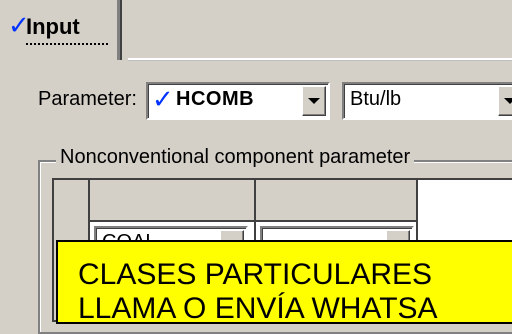  Describe the element at coordinates (67, 43) in the screenshot. I see `tab-focus-indicator` at that location.